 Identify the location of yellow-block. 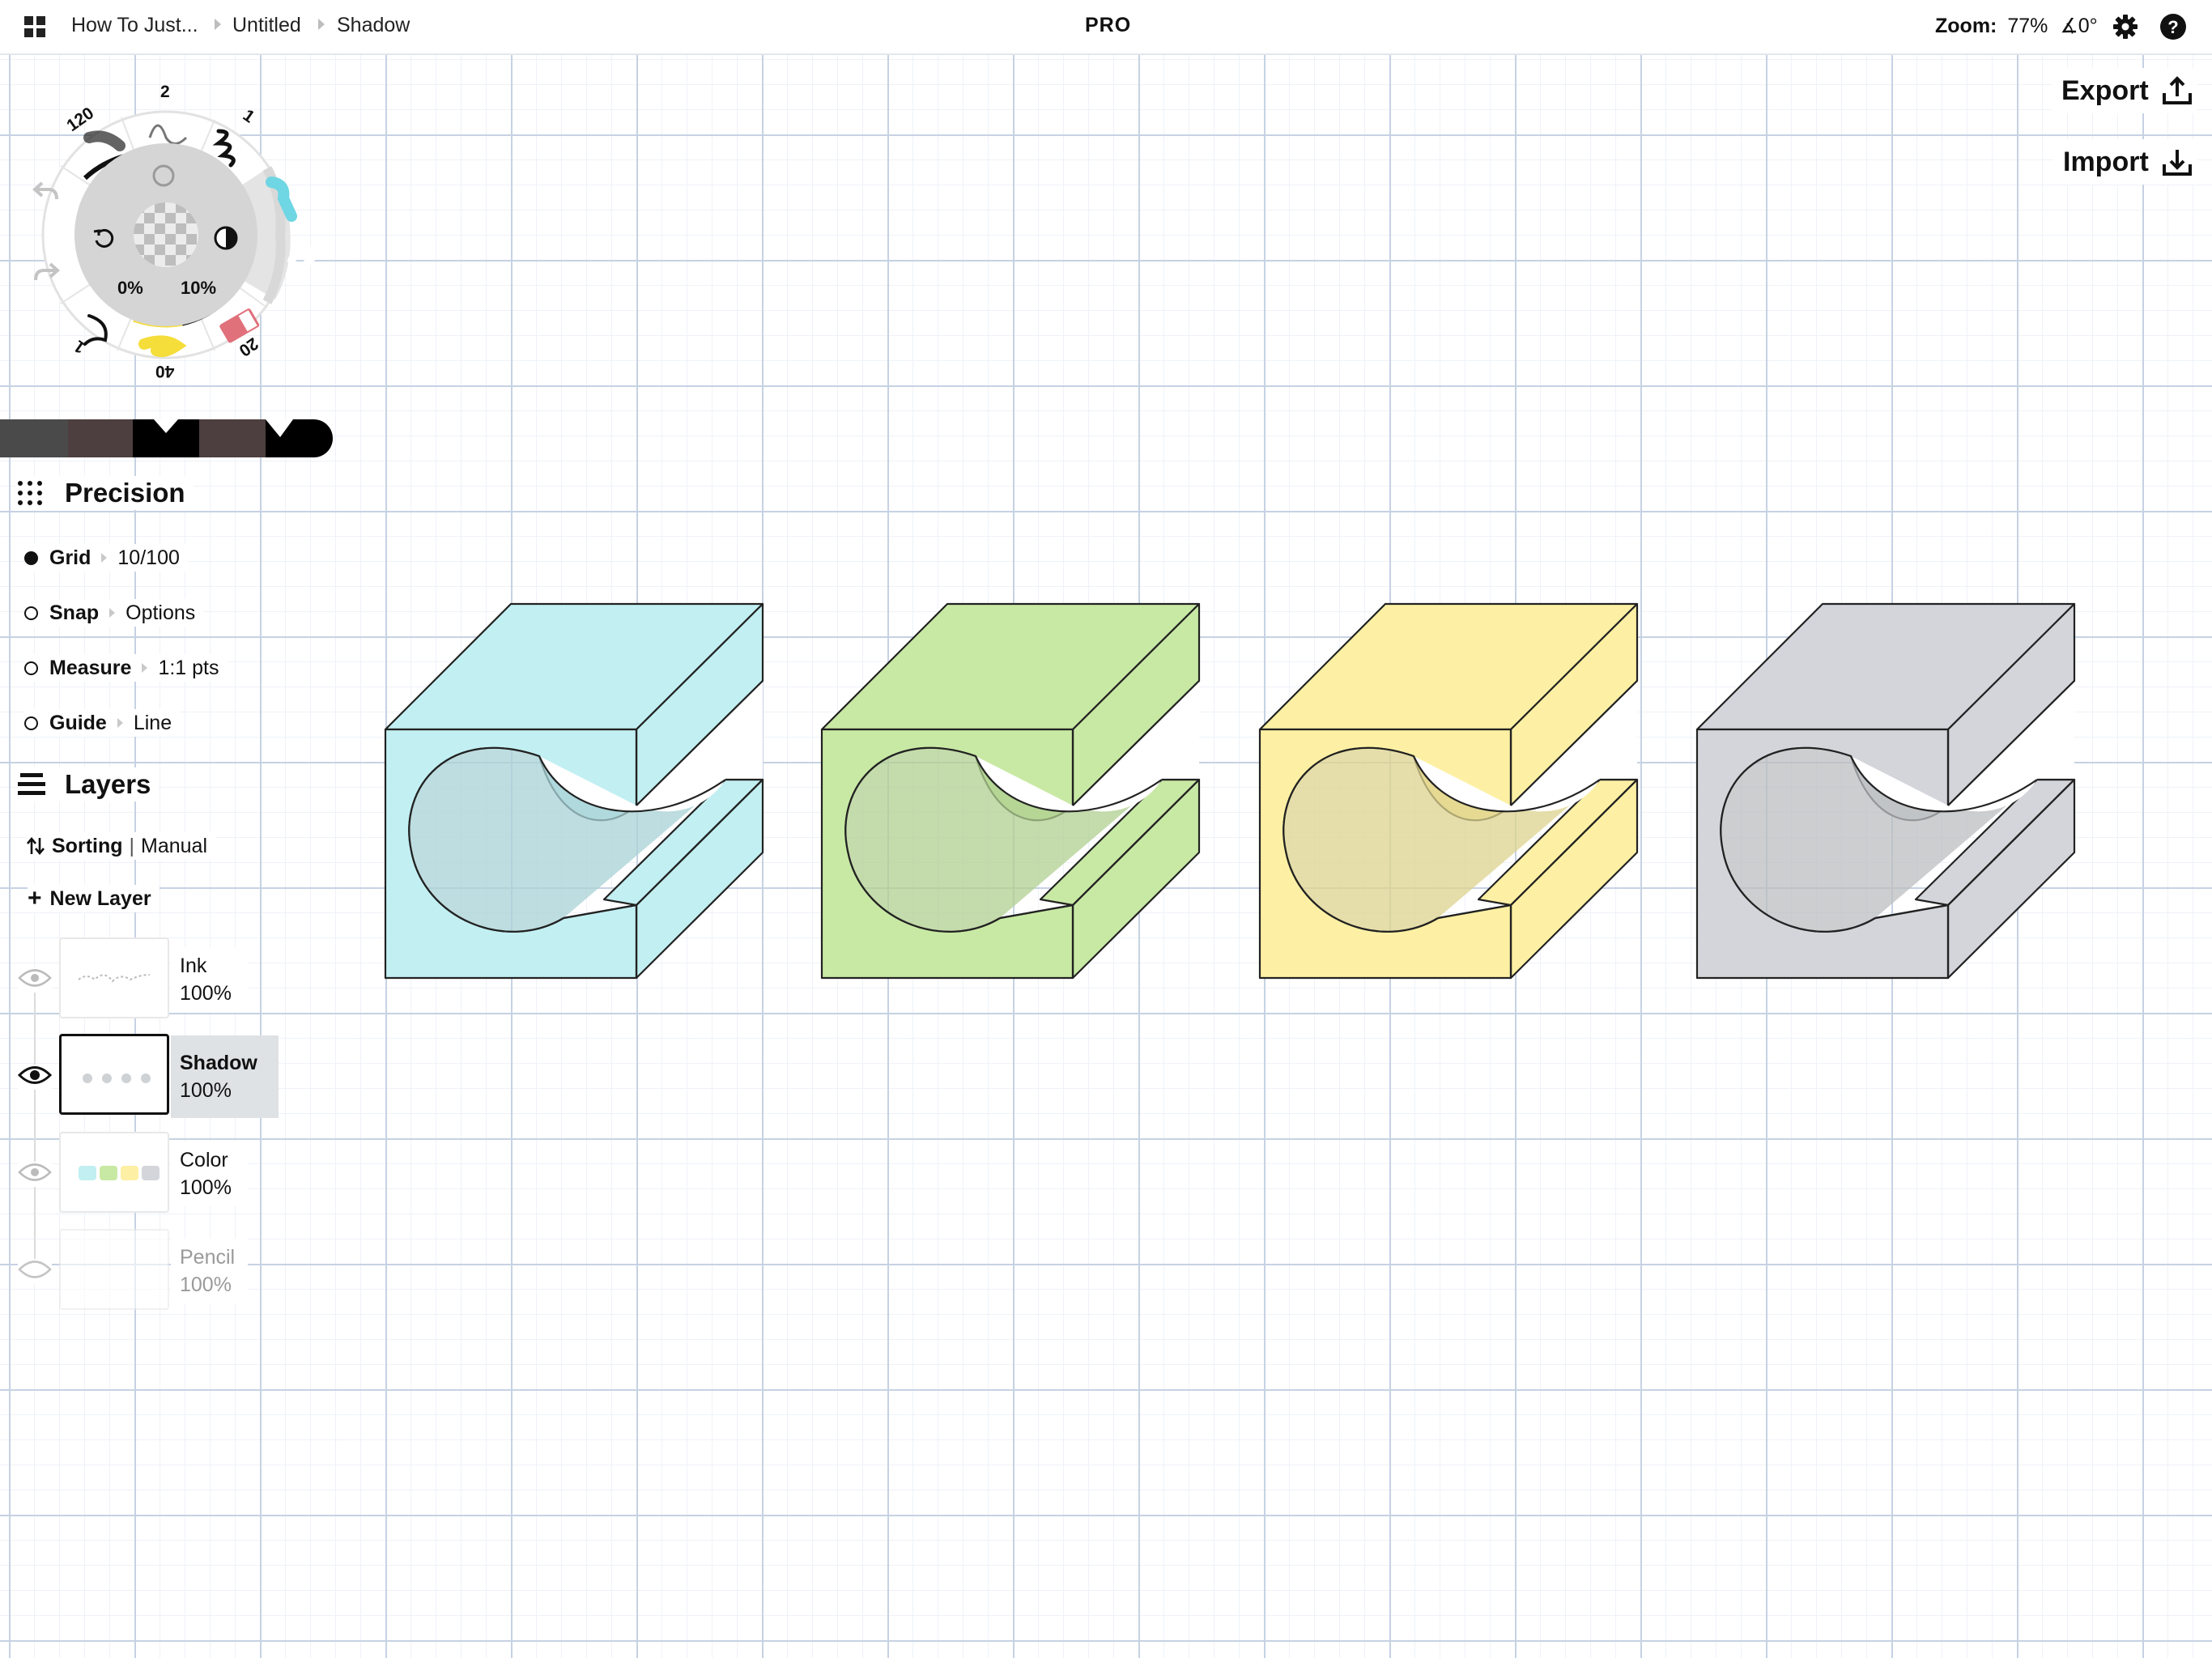
(1448, 791).